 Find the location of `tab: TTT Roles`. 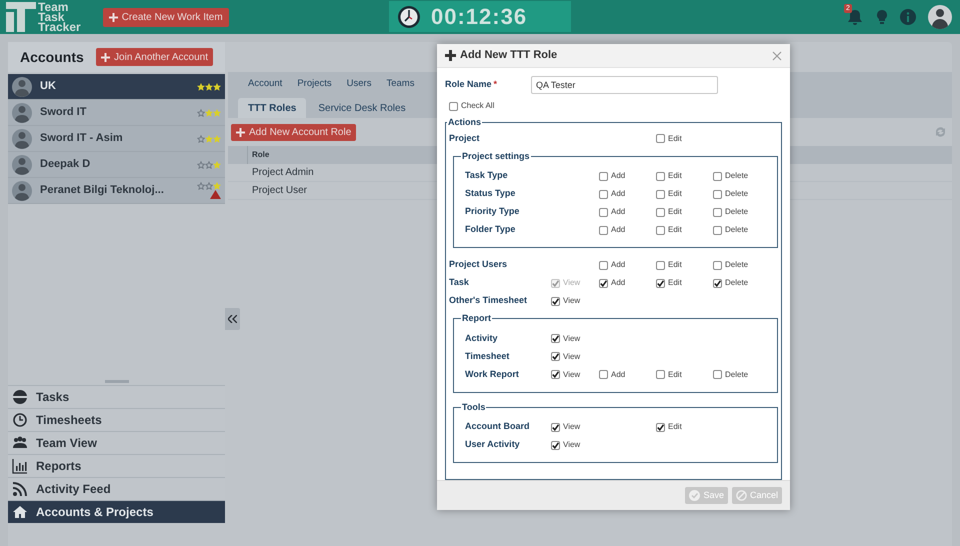

tab: TTT Roles is located at coordinates (272, 108).